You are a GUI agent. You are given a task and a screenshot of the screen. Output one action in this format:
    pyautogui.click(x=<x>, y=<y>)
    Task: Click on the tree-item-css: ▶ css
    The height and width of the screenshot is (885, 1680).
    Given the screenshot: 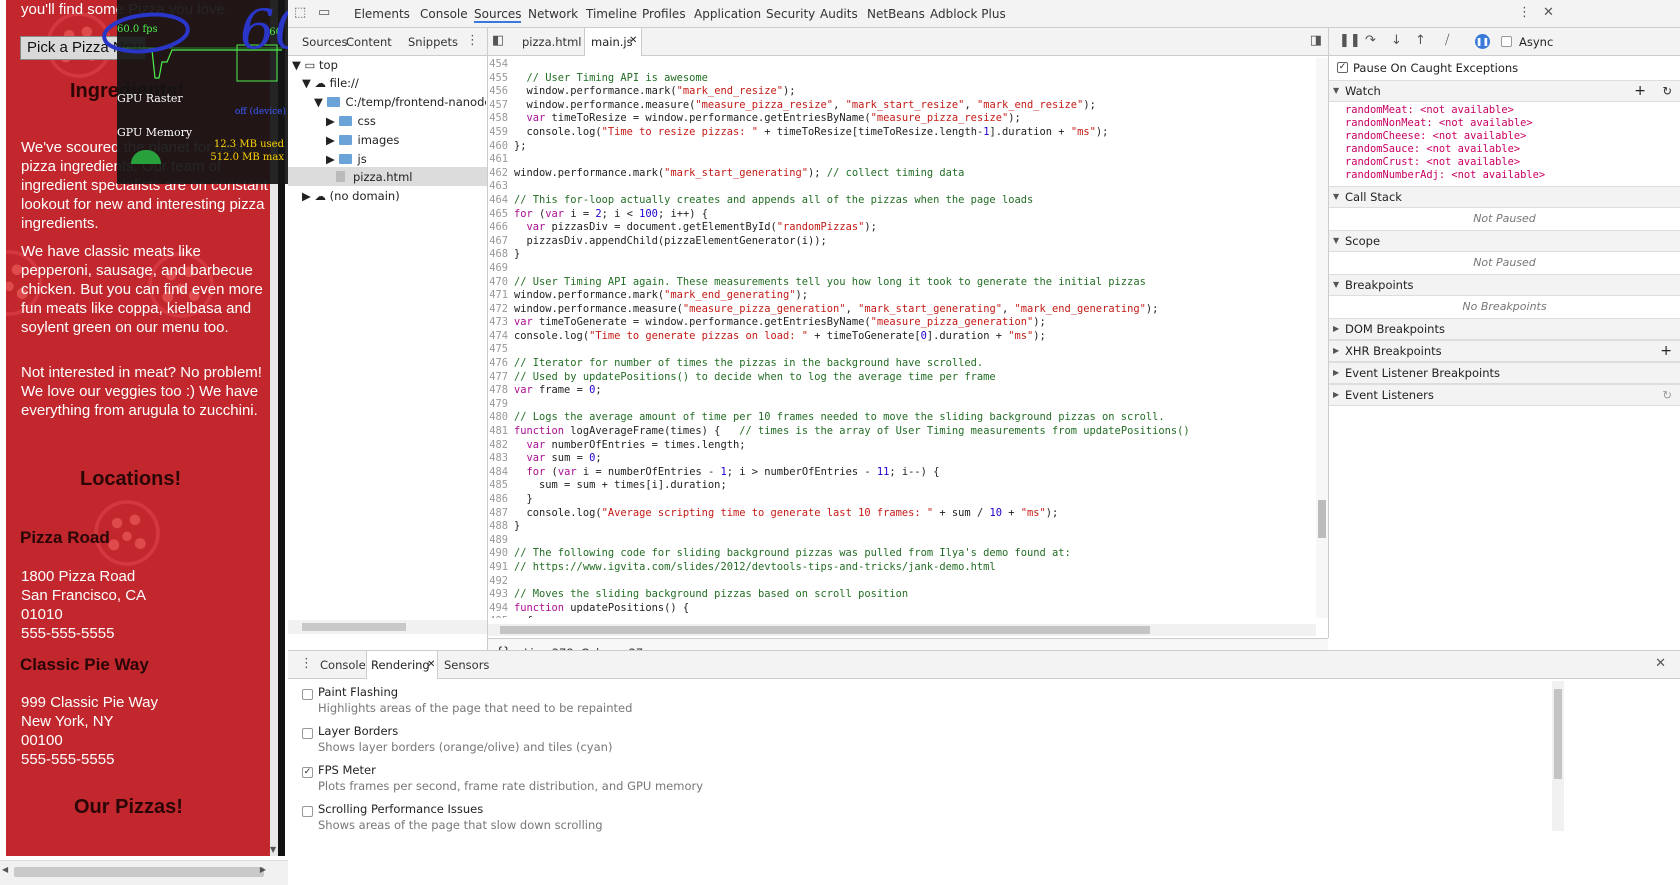 What is the action you would take?
    pyautogui.click(x=351, y=121)
    